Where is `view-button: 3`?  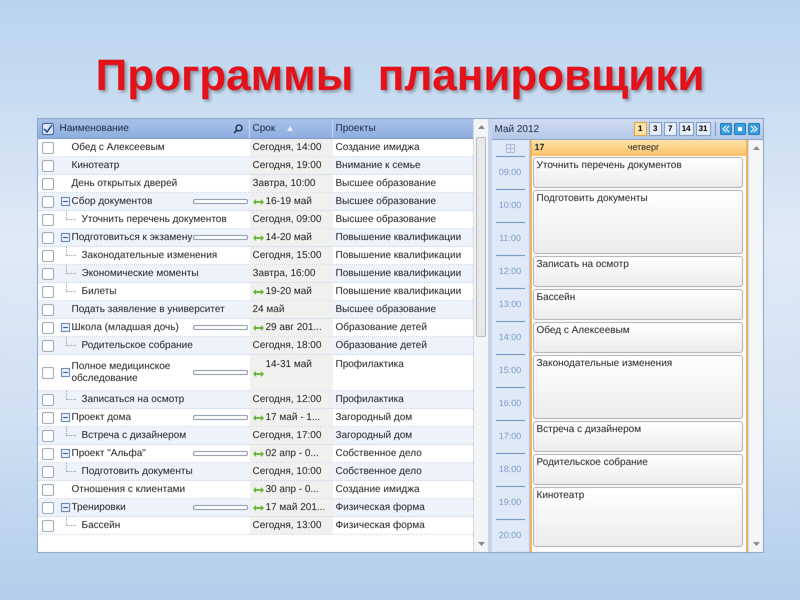
view-button: 3 is located at coordinates (655, 129).